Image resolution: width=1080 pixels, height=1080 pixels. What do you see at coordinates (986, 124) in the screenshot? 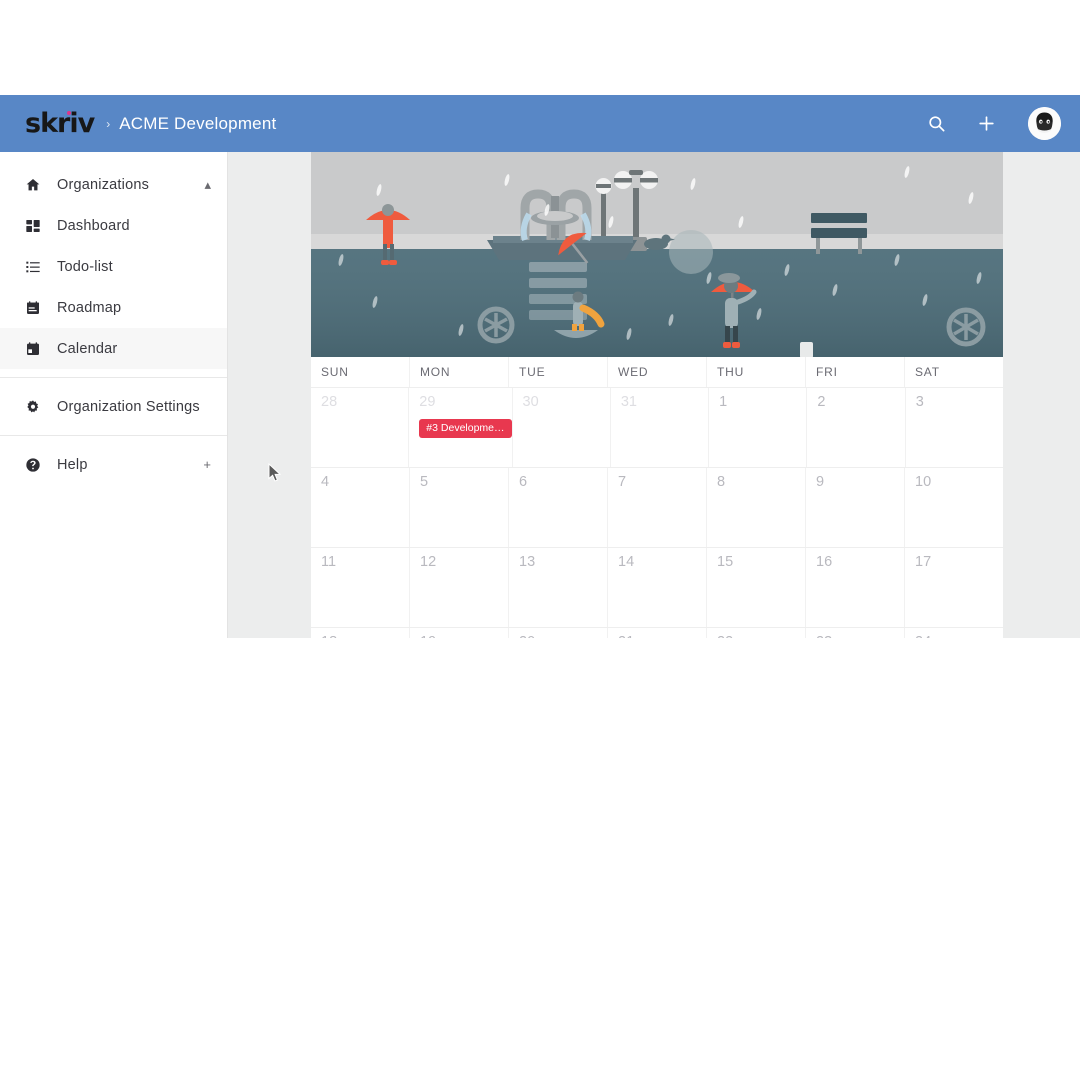
I see `plus-icon` at bounding box center [986, 124].